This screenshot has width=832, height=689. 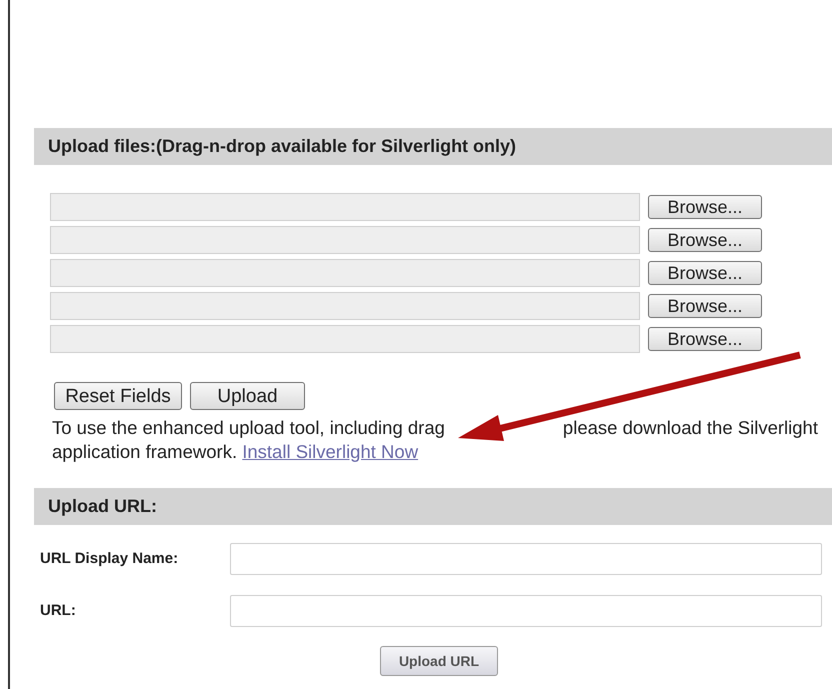 I want to click on install-link: Install Silverlight Now, so click(x=330, y=451).